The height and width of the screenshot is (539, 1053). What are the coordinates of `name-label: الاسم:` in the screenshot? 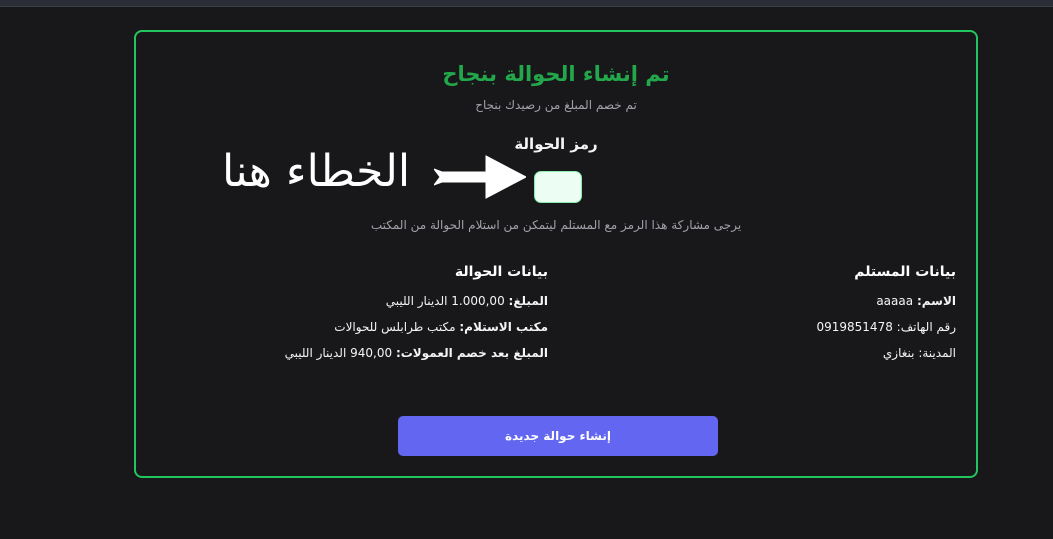 It's located at (936, 301).